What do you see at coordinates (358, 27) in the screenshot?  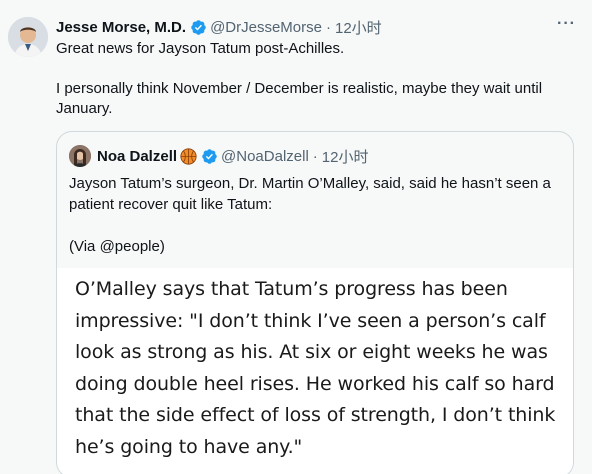 I see `tweet-timestamp: 12小时` at bounding box center [358, 27].